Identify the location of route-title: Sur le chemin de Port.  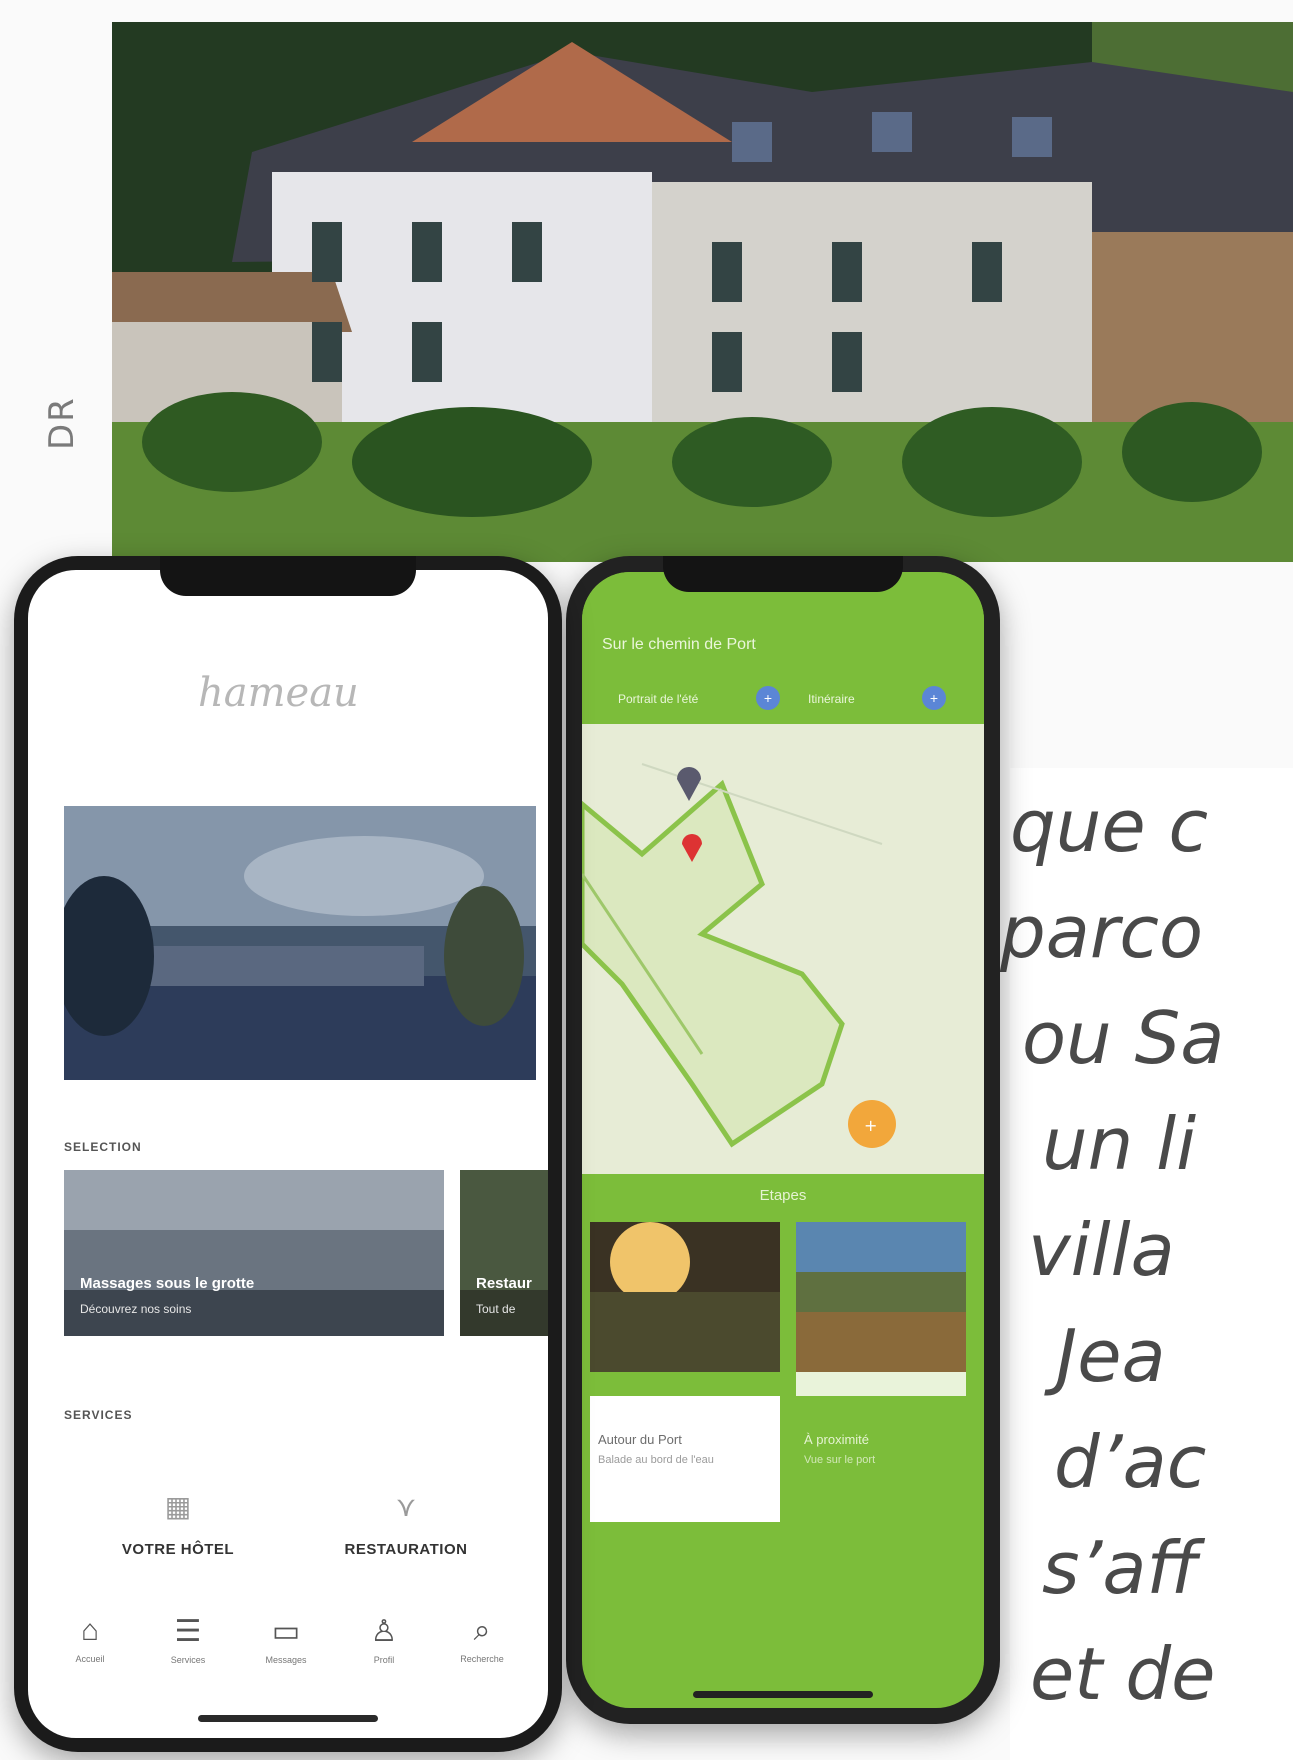
(679, 644).